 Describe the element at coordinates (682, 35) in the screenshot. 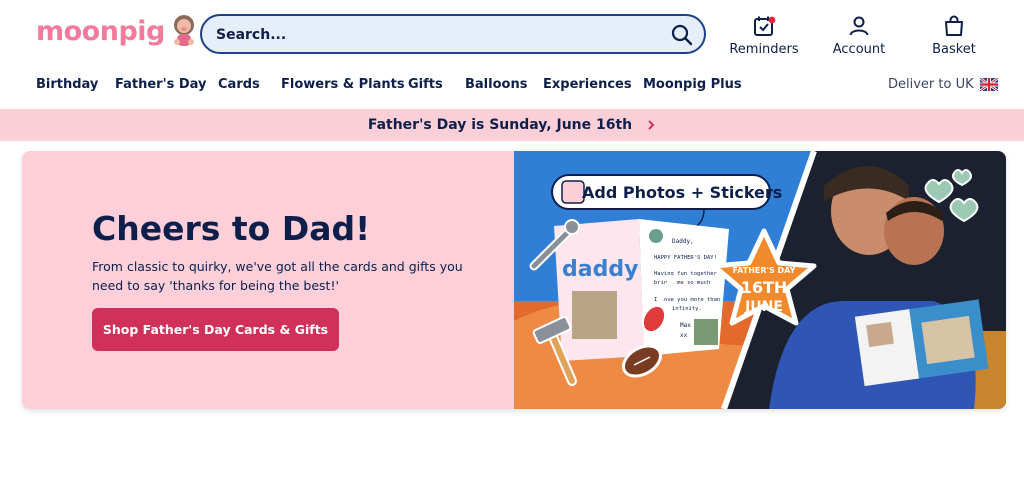

I see `search-icon` at that location.